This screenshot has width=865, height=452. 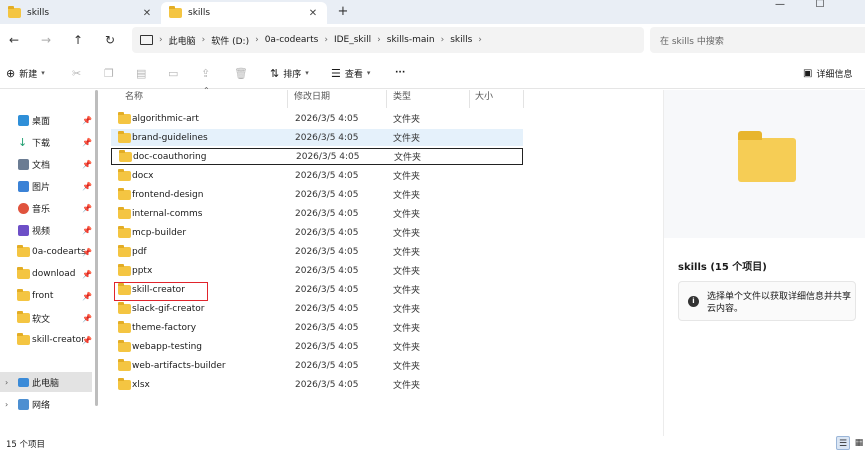 What do you see at coordinates (317, 156) in the screenshot?
I see `file-row-doc-coauthoring: doc-coauthoring 2026/3/5 4:05 文件夹` at bounding box center [317, 156].